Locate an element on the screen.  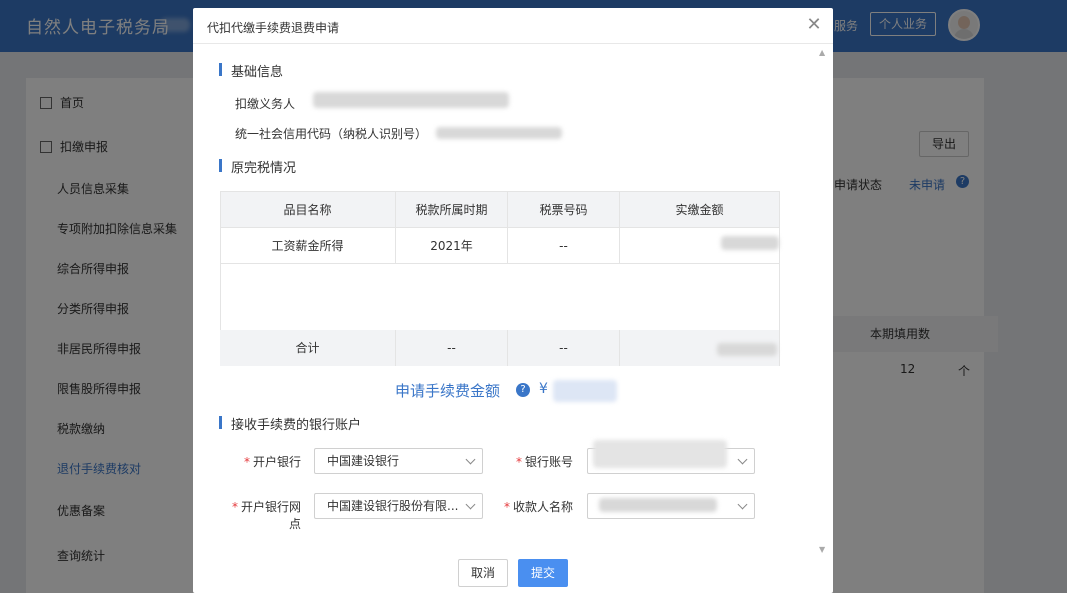
td-ticket: -- is located at coordinates (564, 246).